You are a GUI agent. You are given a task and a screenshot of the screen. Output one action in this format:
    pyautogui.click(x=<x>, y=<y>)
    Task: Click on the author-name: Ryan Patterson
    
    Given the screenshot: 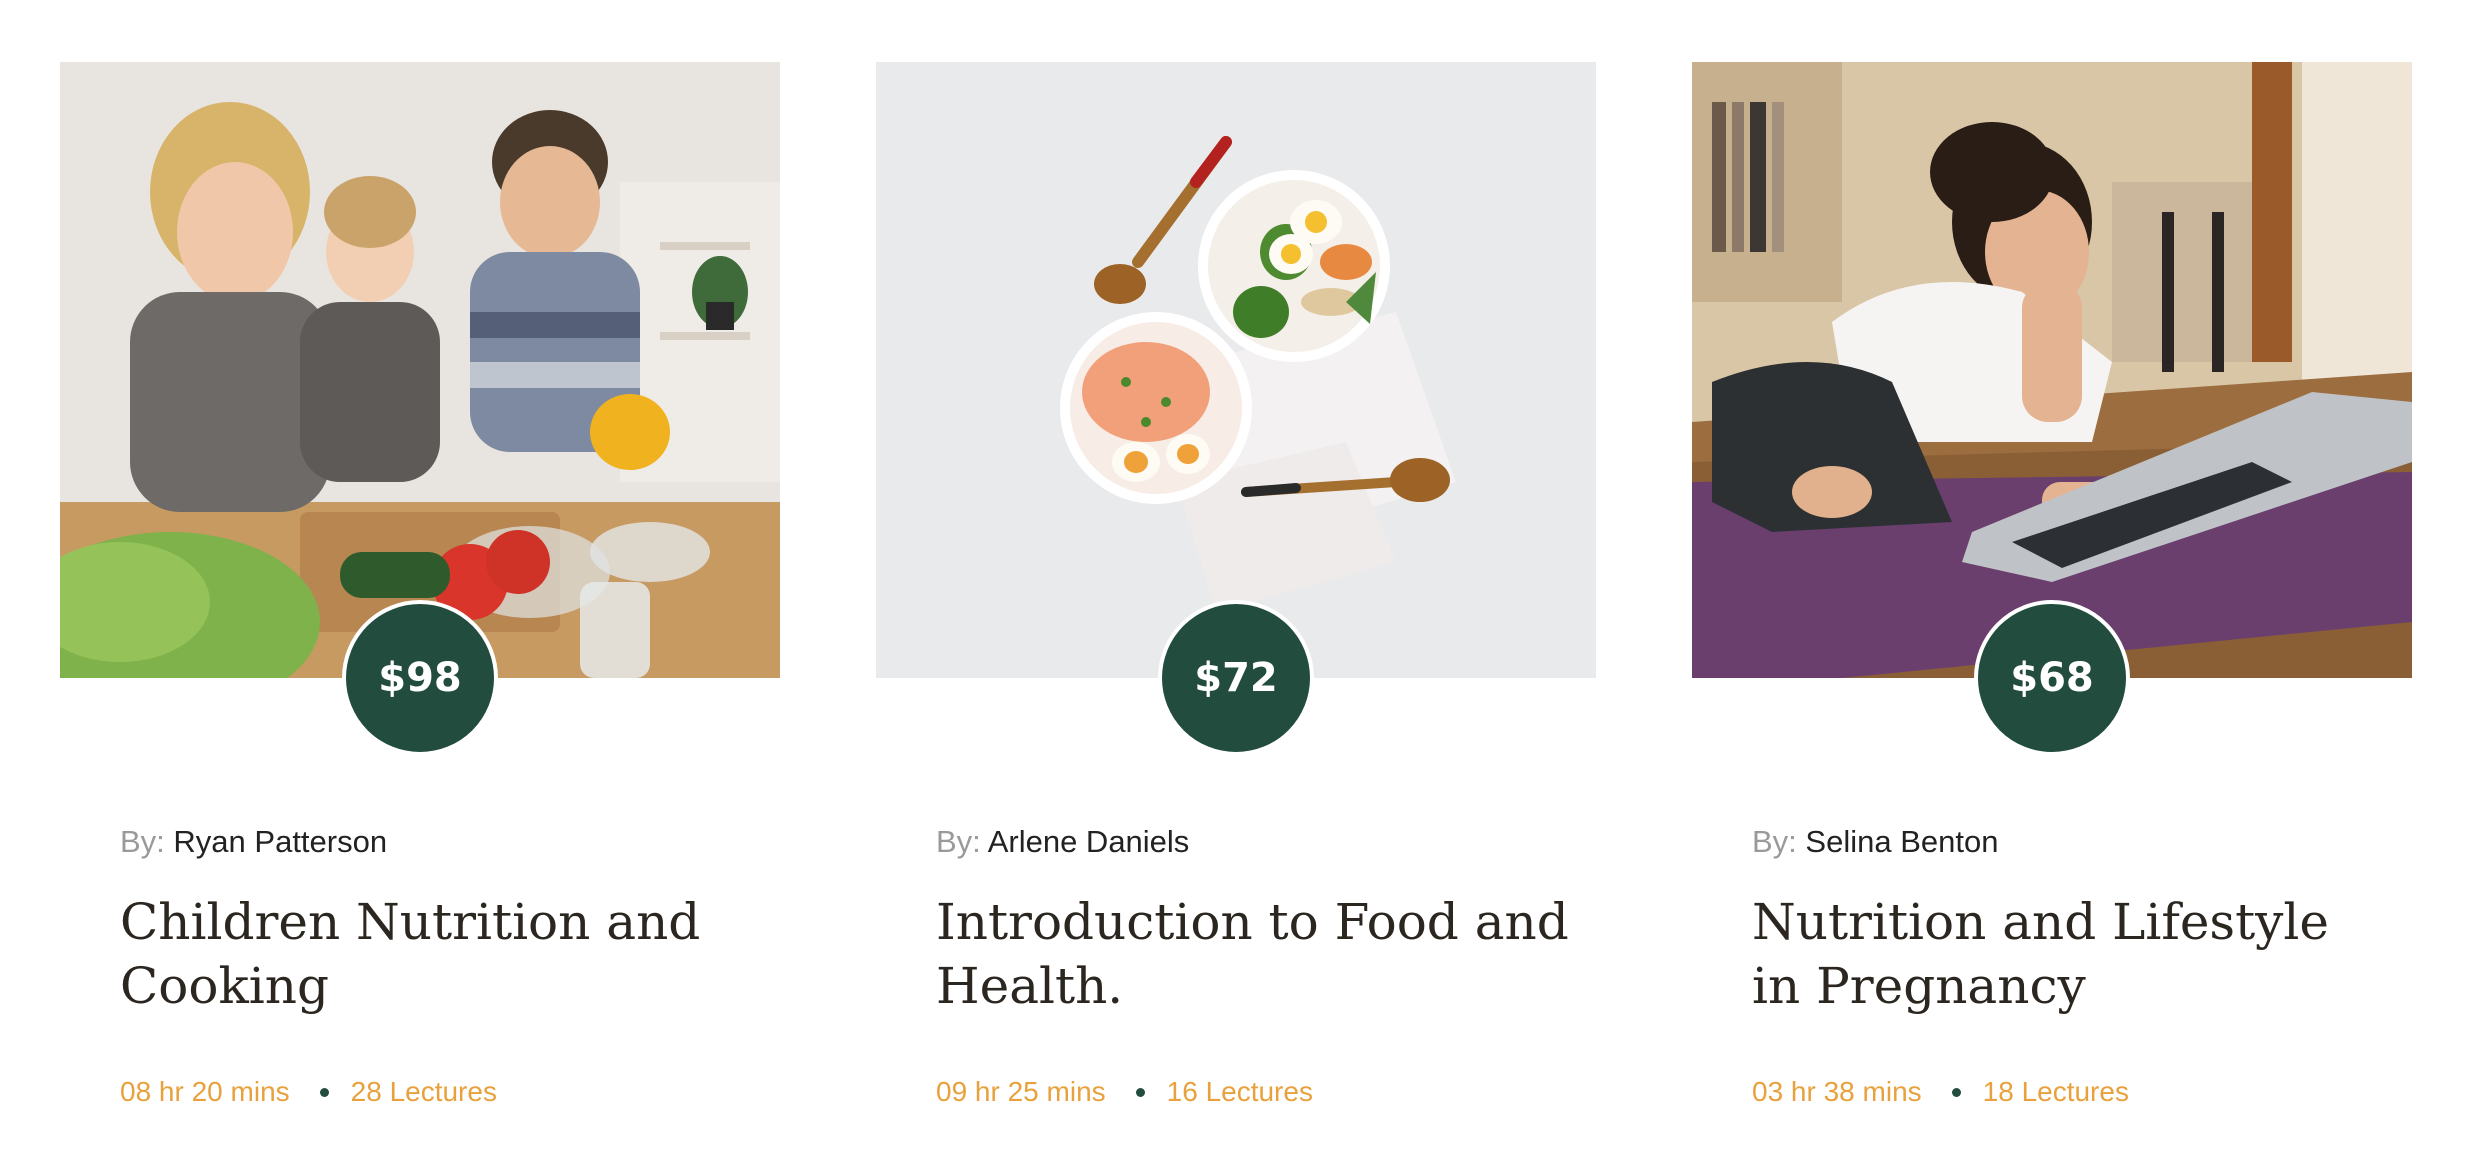 What is the action you would take?
    pyautogui.click(x=280, y=841)
    